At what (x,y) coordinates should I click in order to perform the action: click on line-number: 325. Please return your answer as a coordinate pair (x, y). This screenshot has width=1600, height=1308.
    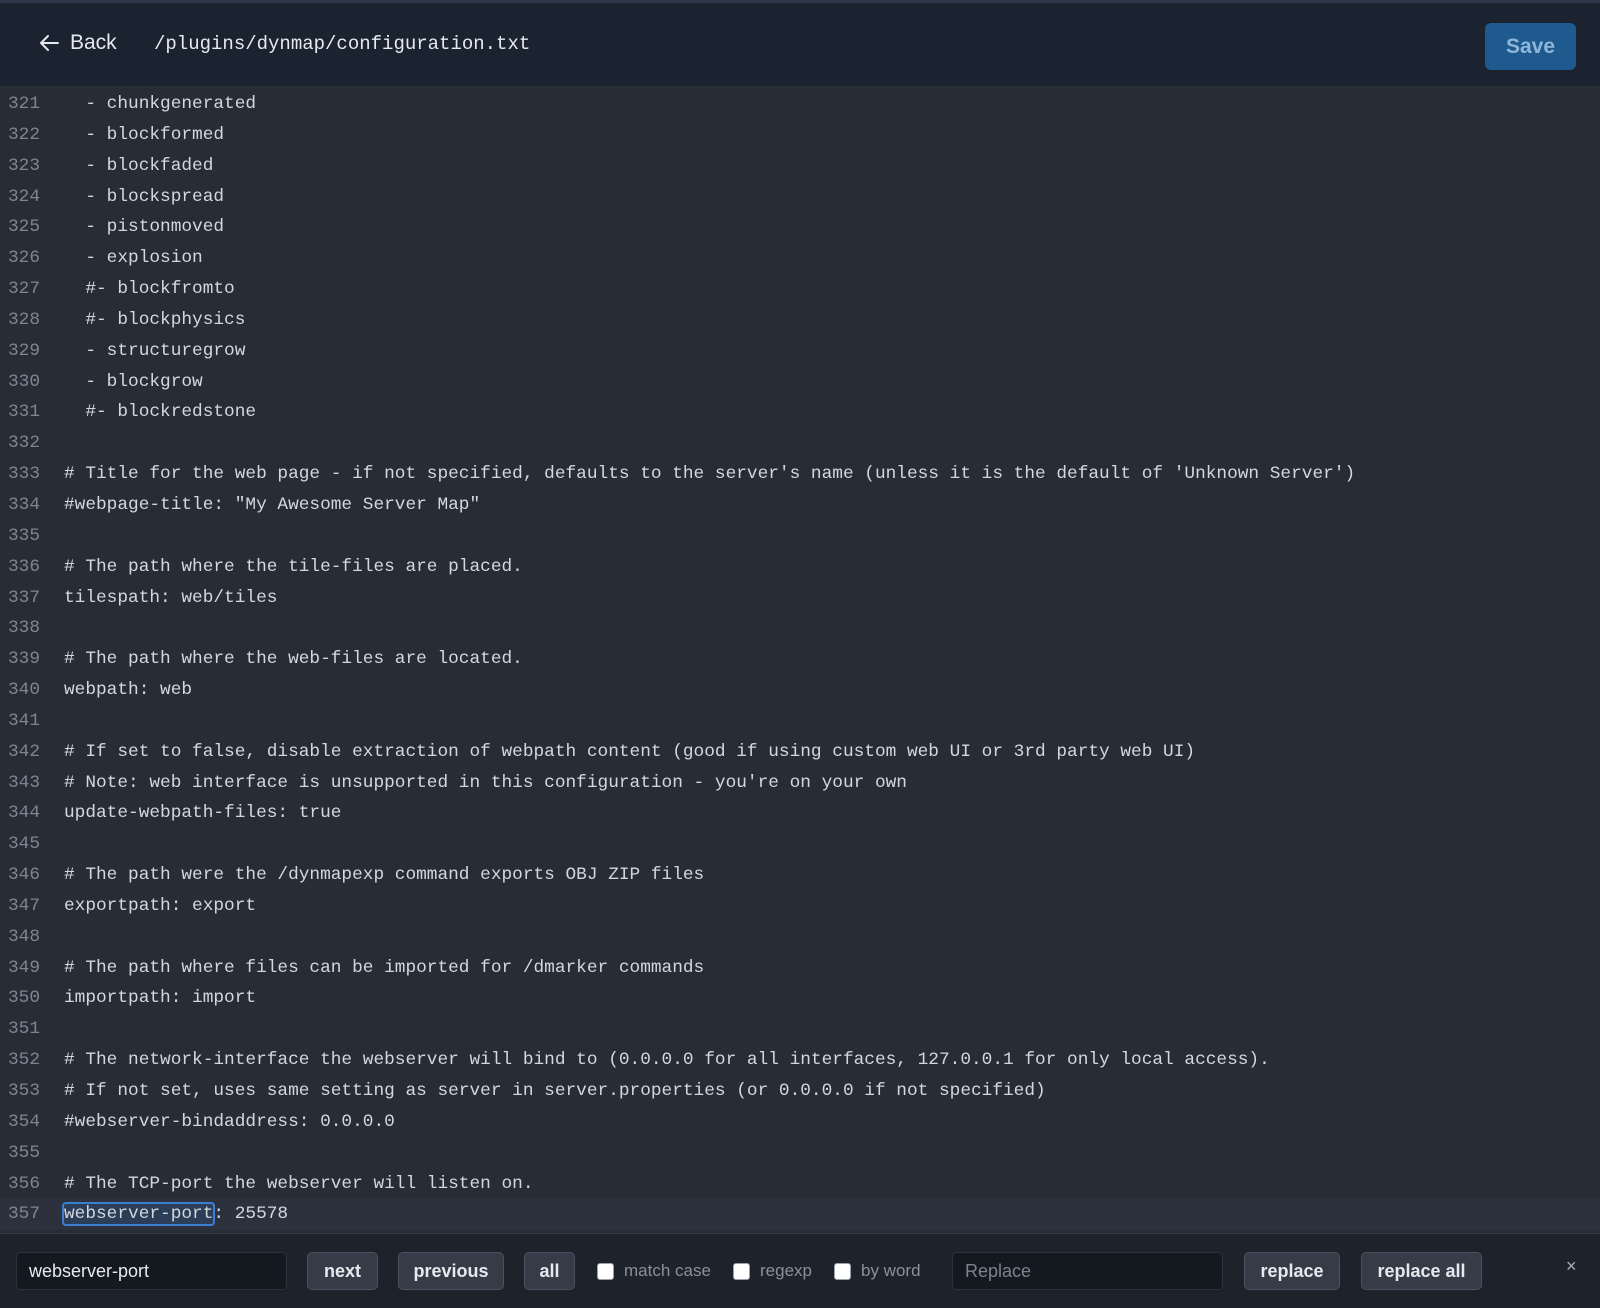
    Looking at the image, I should click on (23, 227).